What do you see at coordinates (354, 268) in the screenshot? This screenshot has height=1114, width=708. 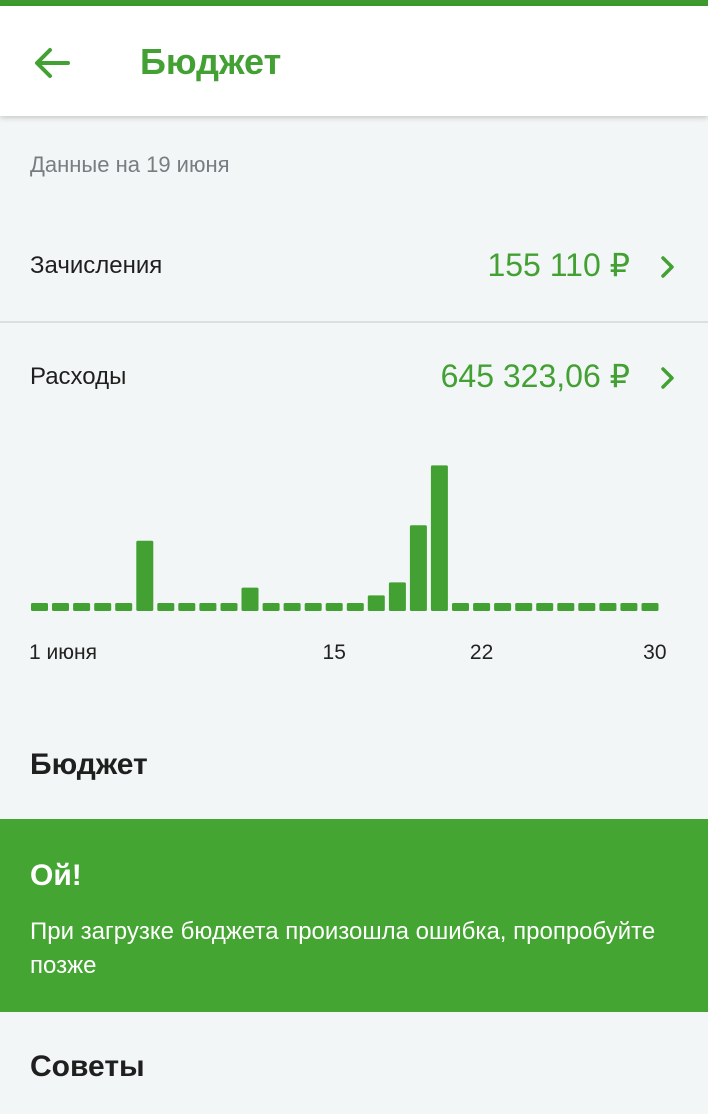 I see `income-row: Зачисления 155 110 ₽` at bounding box center [354, 268].